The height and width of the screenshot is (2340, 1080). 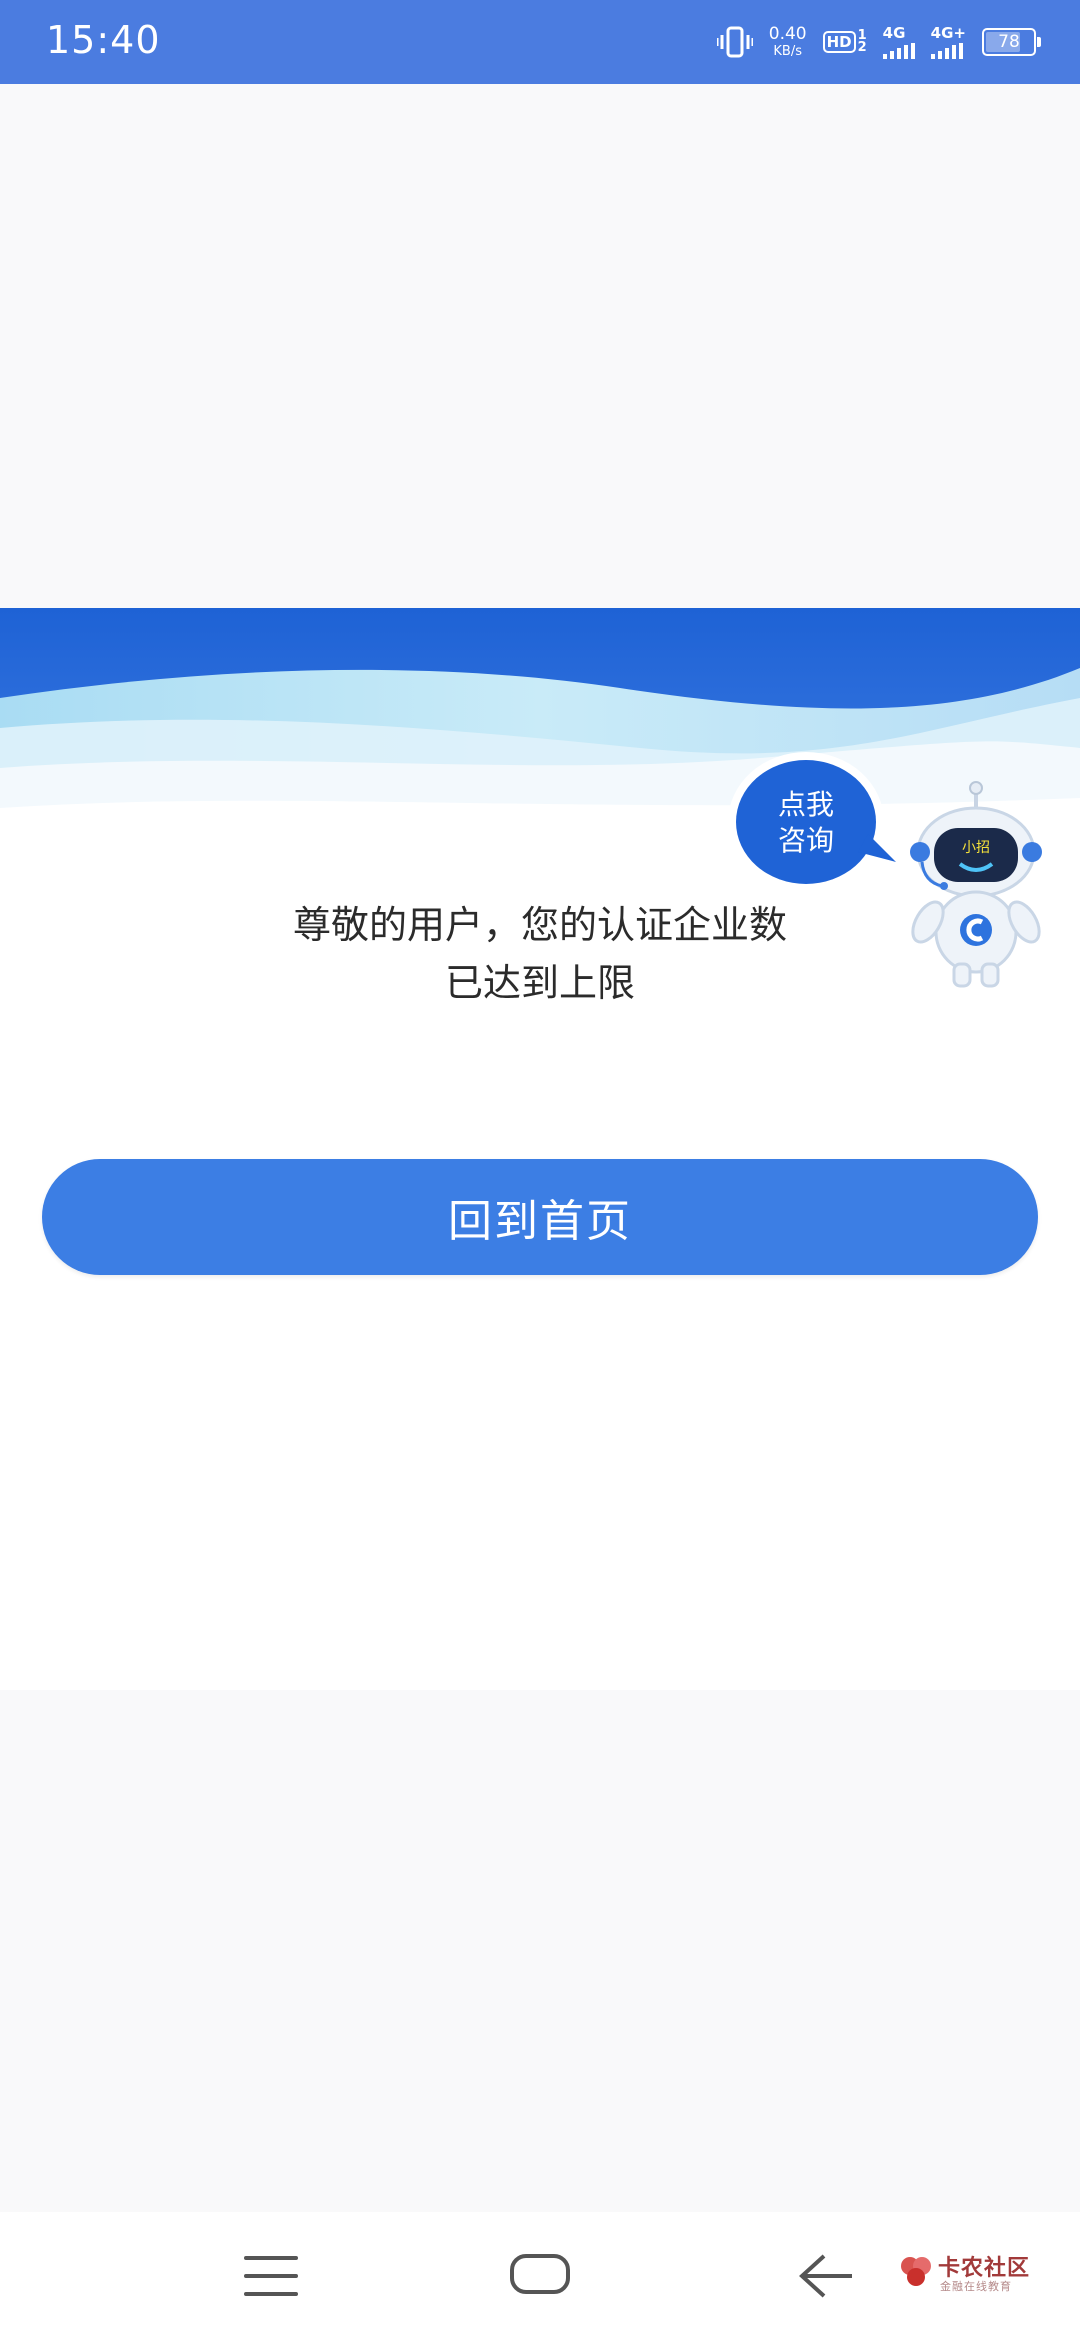 I want to click on network-speed-value: 0.40, so click(x=787, y=34).